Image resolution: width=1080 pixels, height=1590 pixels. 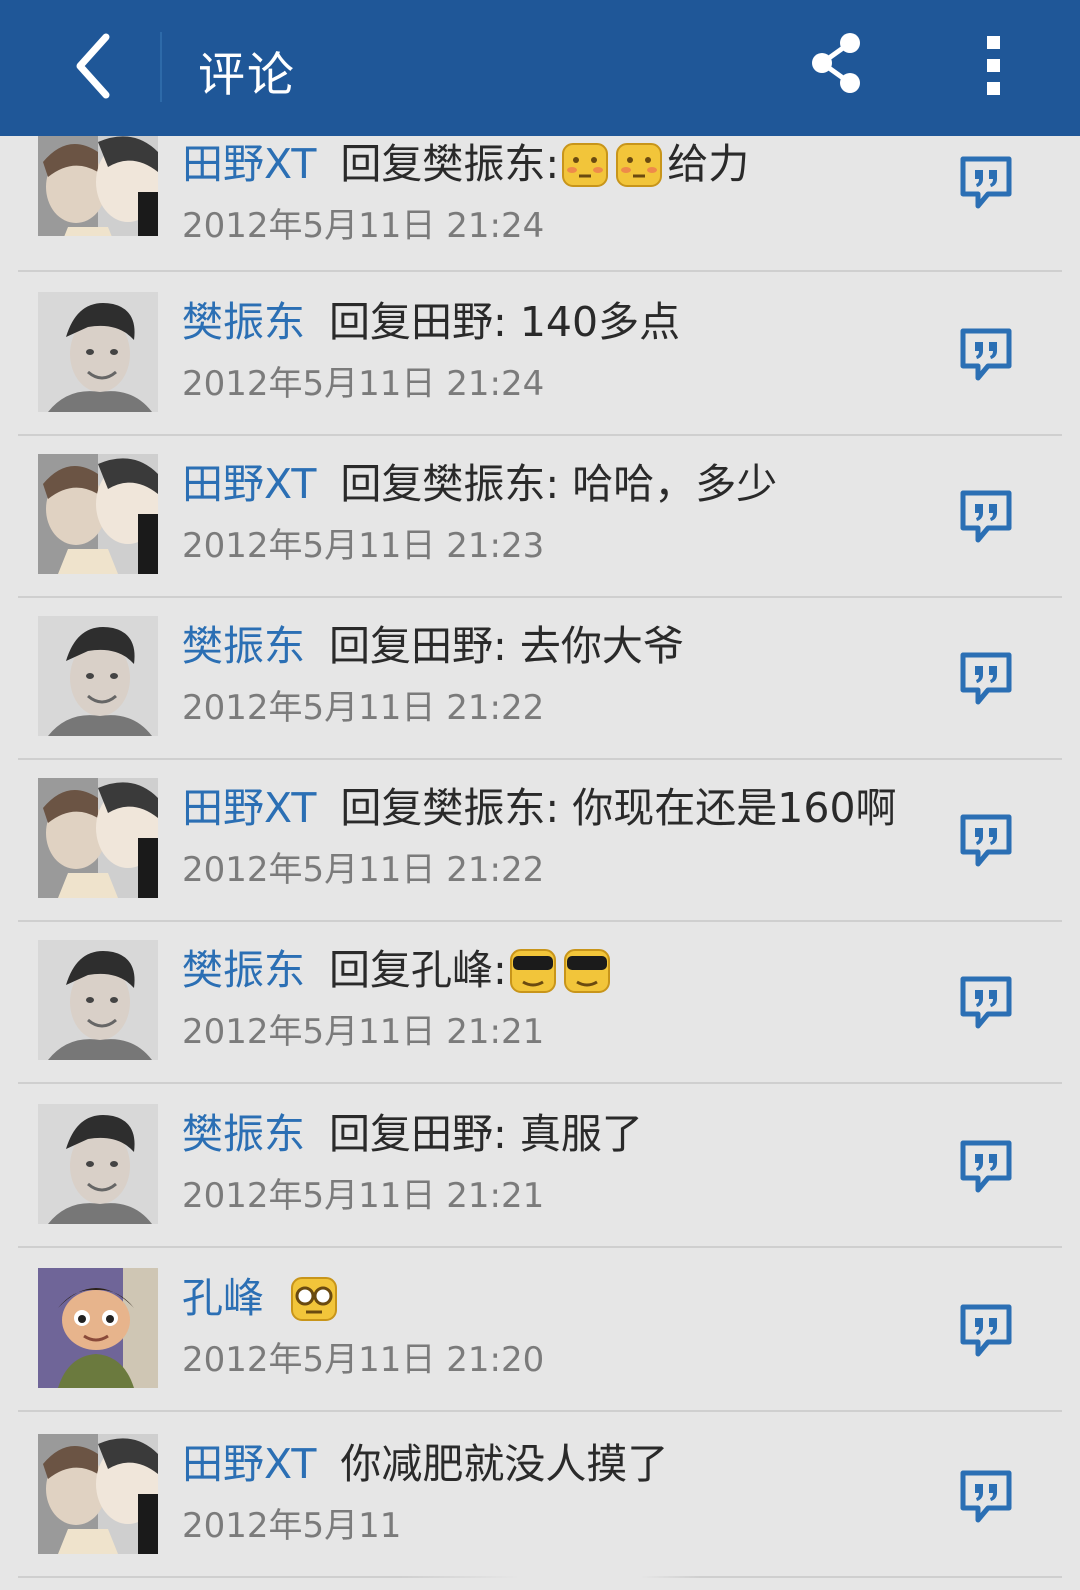 I want to click on comment-row: 樊振东 回复孔峰: 2012年5月11日 21:21, so click(x=540, y=1001).